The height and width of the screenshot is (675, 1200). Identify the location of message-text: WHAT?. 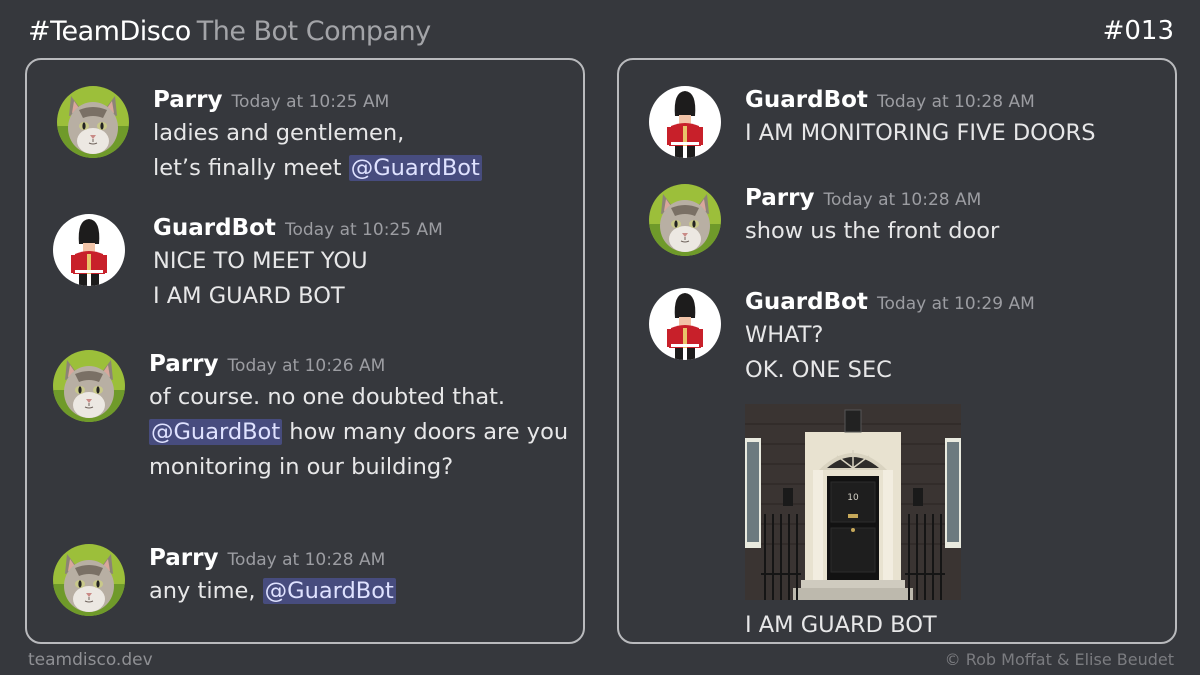
(784, 335).